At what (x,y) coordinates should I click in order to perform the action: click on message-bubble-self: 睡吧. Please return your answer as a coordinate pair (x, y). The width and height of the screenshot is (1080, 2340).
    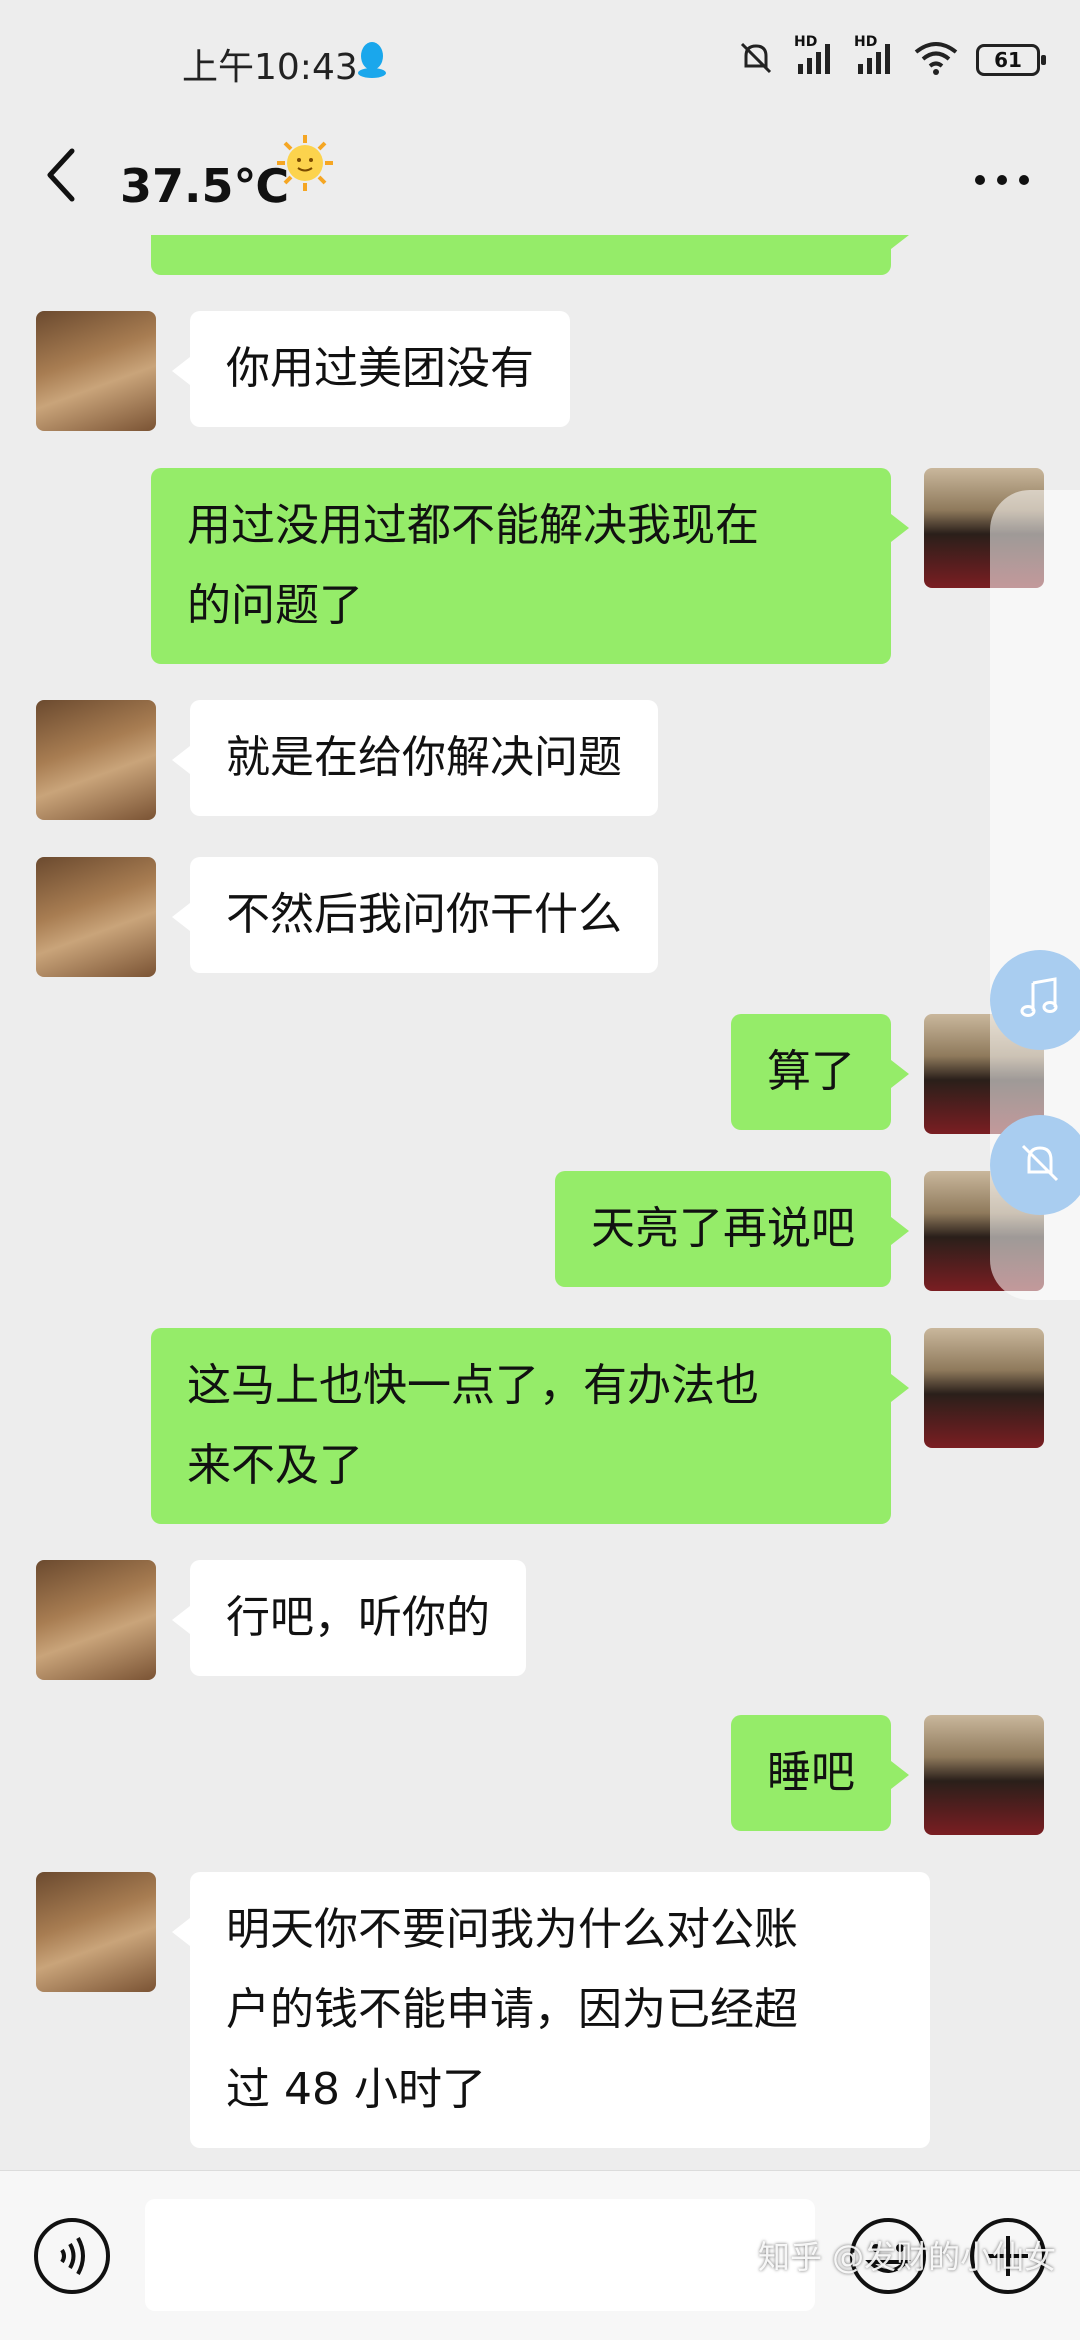
    Looking at the image, I should click on (820, 1773).